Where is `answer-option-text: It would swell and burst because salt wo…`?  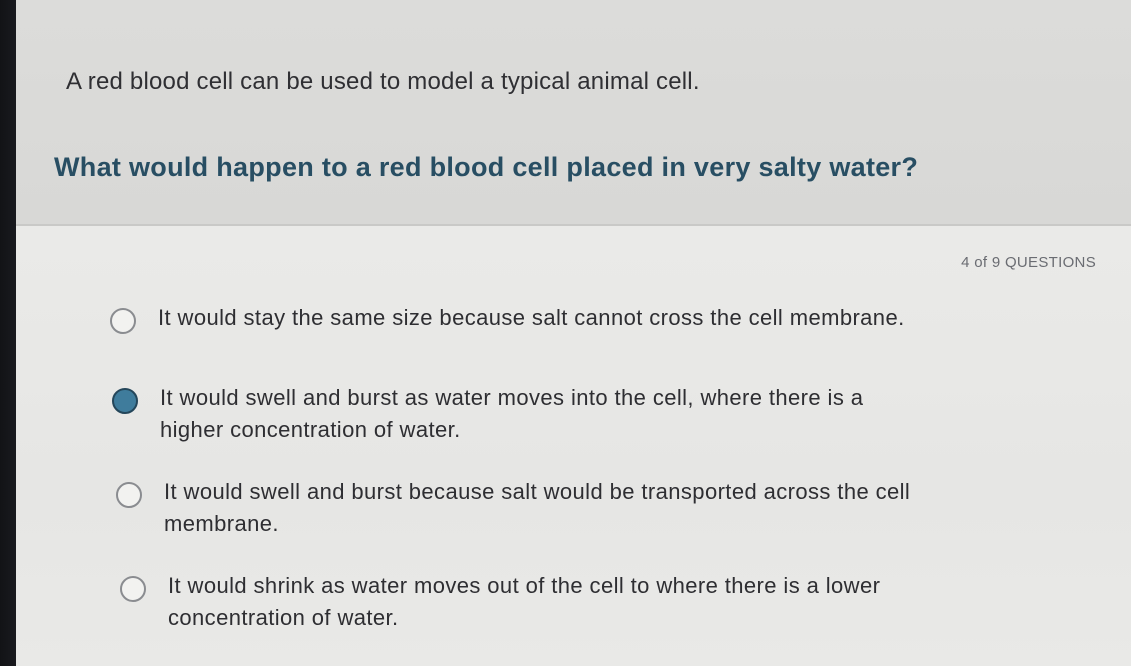
answer-option-text: It would swell and burst because salt wo… is located at coordinates (537, 508).